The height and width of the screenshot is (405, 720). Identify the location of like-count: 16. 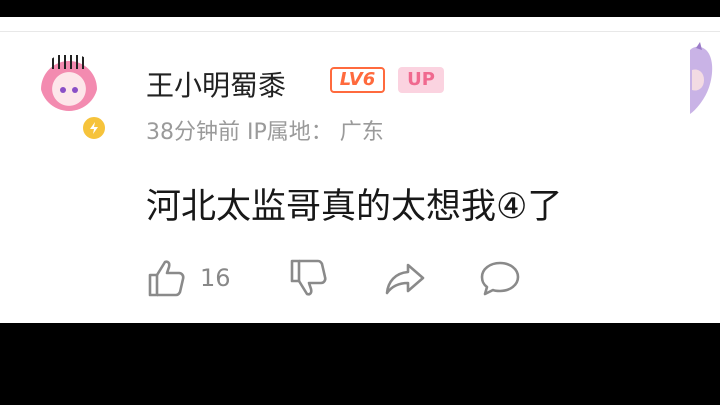
(215, 278).